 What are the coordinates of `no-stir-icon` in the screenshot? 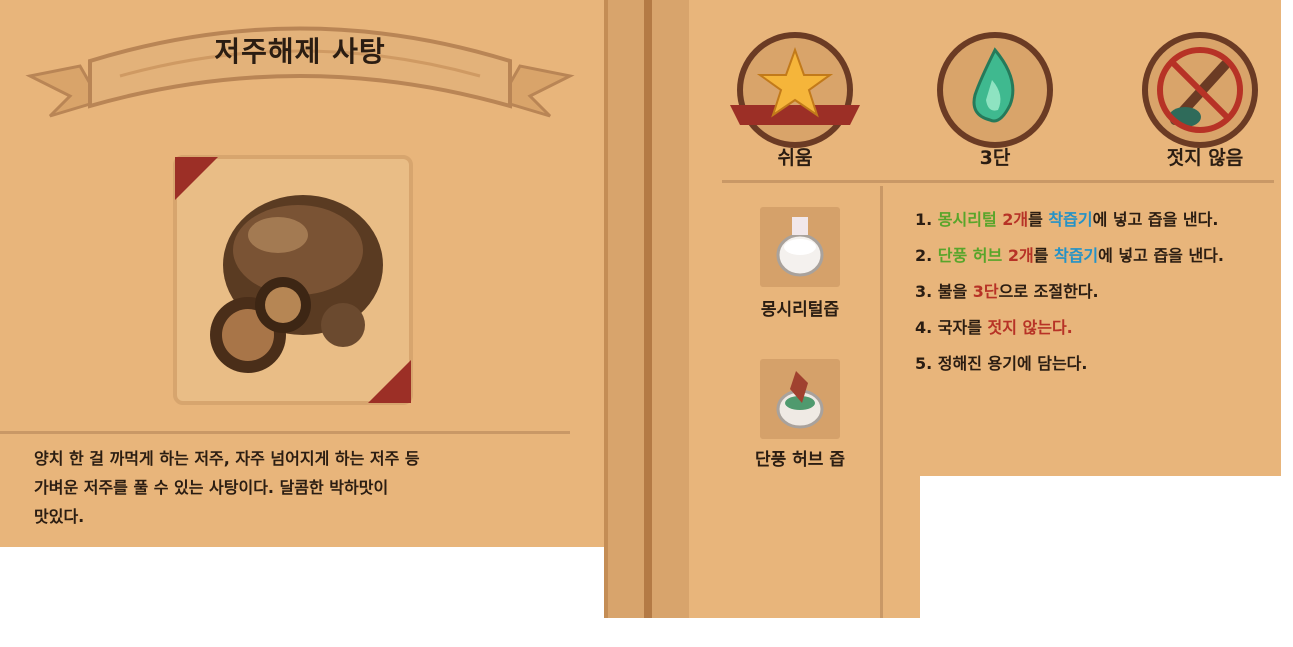 It's located at (1200, 90).